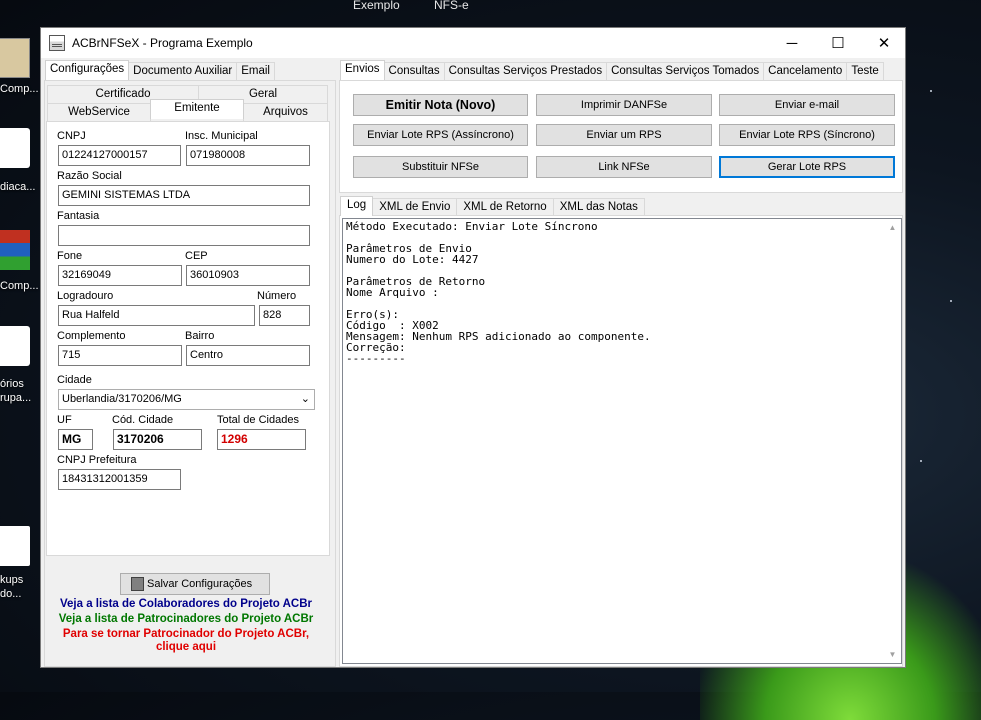 This screenshot has height=720, width=981. What do you see at coordinates (184, 235) in the screenshot?
I see `fantasia-field` at bounding box center [184, 235].